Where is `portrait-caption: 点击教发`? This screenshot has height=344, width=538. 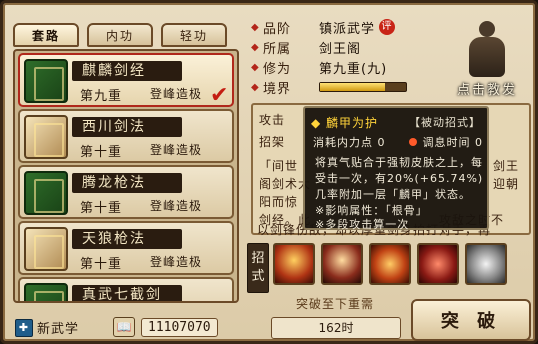 portrait-caption: 点击教发 is located at coordinates (486, 90).